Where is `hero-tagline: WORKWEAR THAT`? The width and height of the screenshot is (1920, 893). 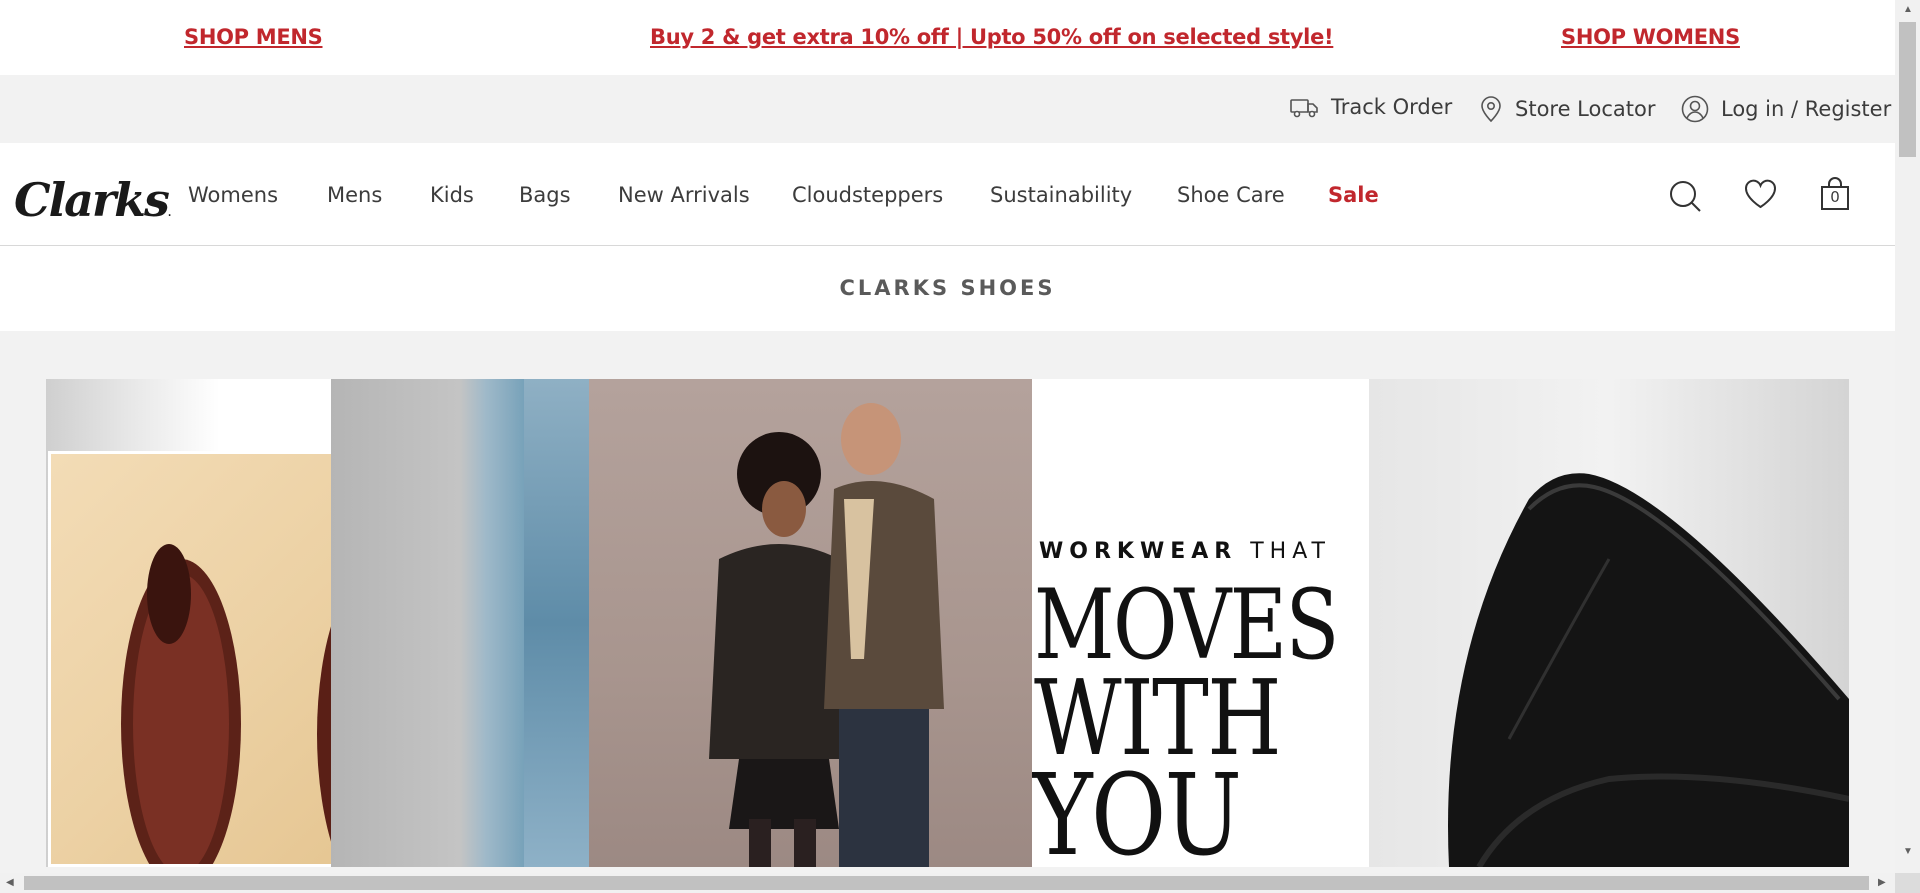 hero-tagline: WORKWEAR THAT is located at coordinates (1185, 551).